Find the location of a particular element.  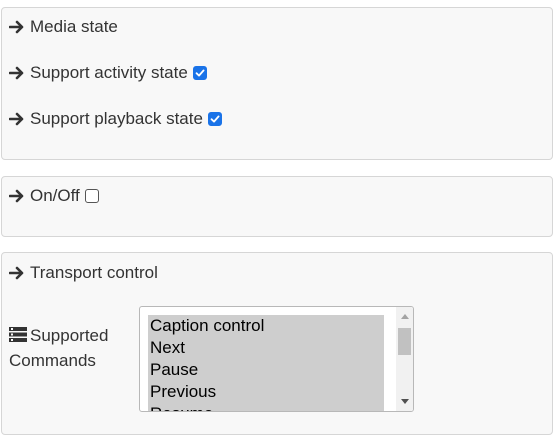

support-activity-checkbox is located at coordinates (199, 73).